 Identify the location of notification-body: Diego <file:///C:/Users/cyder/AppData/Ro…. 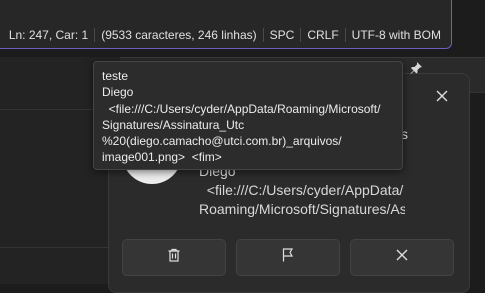
(302, 191).